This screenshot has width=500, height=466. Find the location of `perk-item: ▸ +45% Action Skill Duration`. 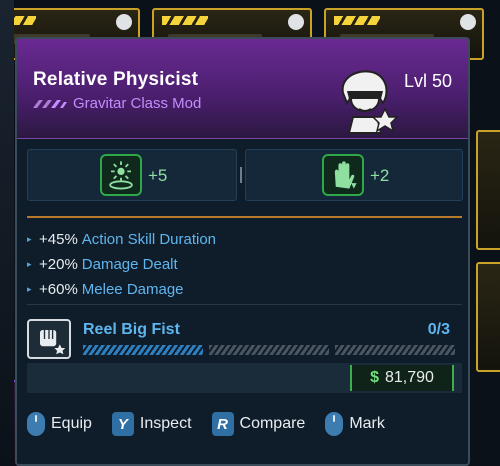

perk-item: ▸ +45% Action Skill Duration is located at coordinates (121, 239).